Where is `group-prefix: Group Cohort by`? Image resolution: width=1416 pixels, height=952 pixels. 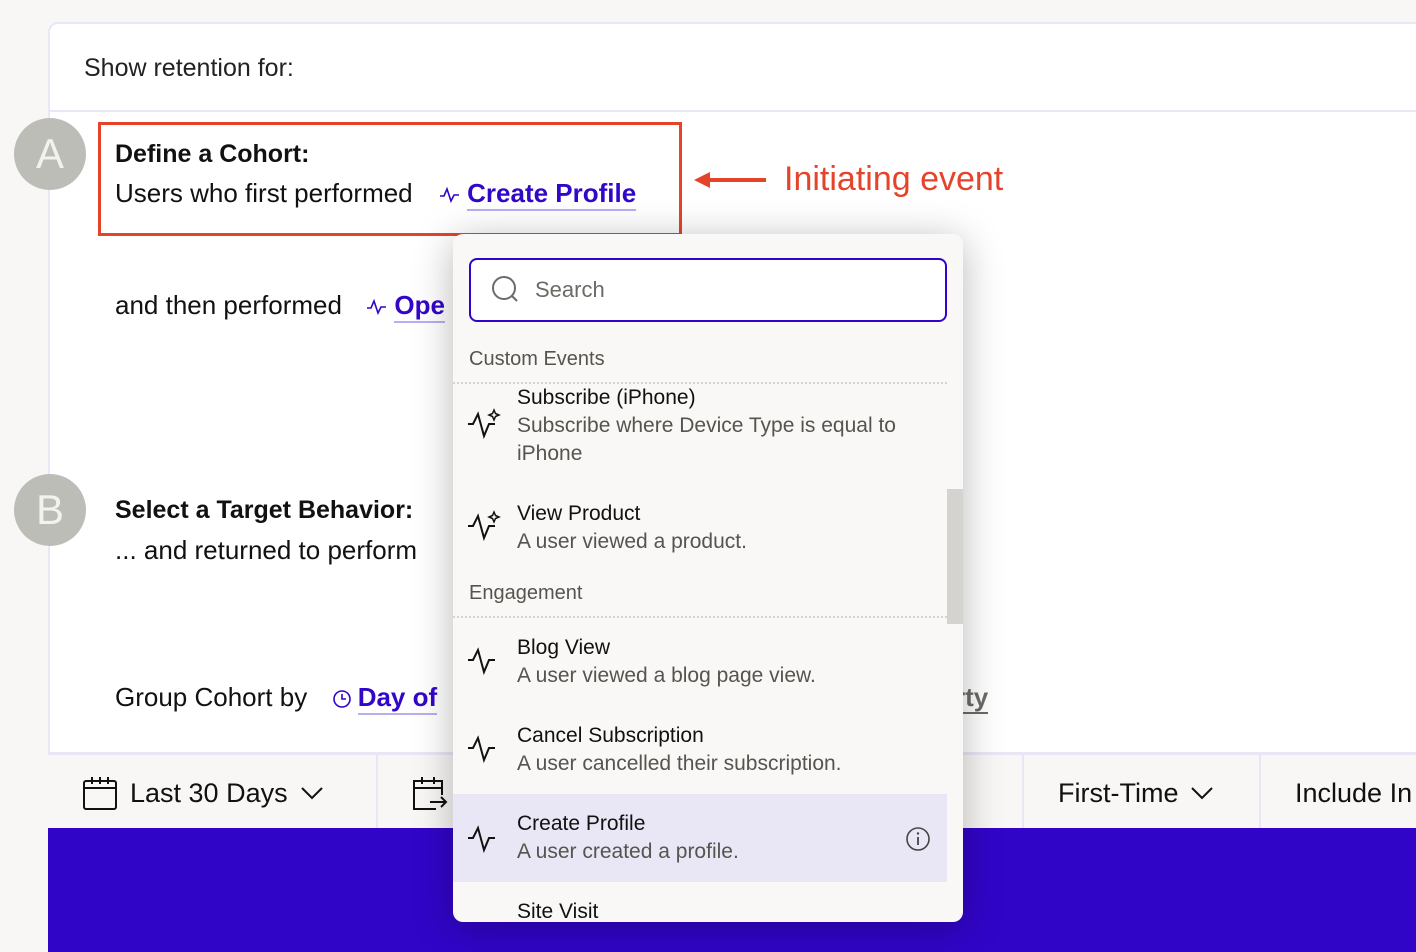 group-prefix: Group Cohort by is located at coordinates (211, 697).